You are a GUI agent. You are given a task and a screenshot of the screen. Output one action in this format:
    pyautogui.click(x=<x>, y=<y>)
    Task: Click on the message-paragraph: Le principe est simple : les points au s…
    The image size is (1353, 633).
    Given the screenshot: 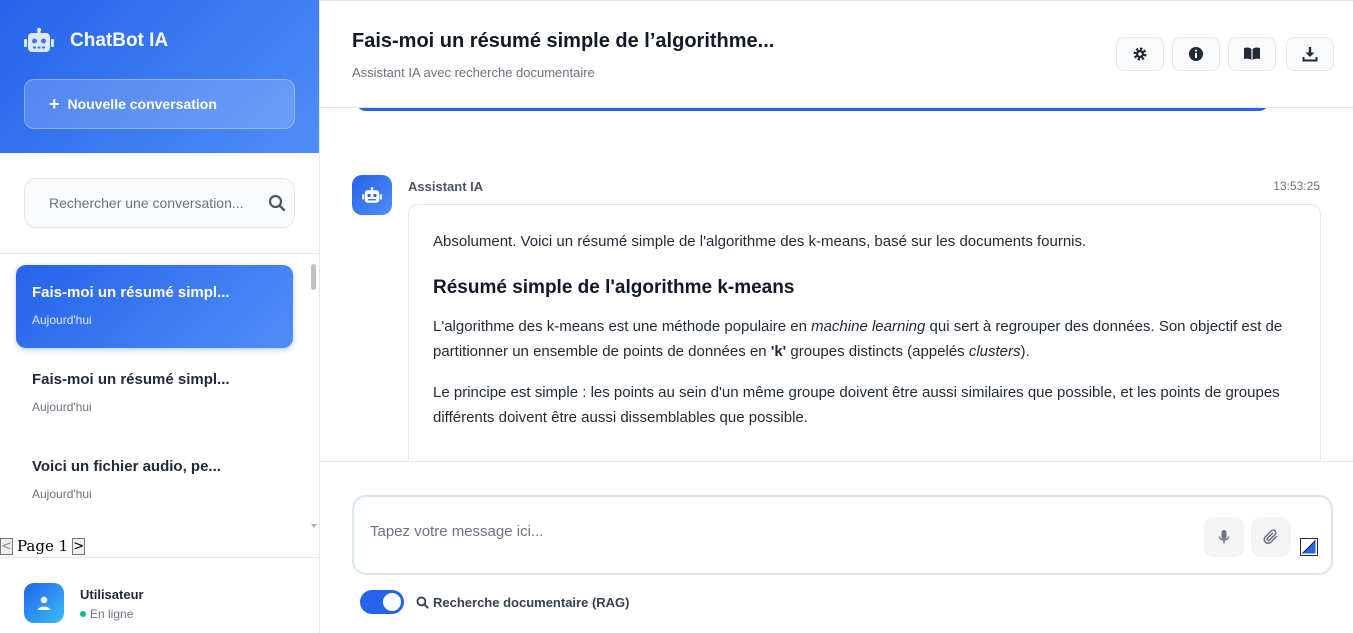 What is the action you would take?
    pyautogui.click(x=856, y=405)
    